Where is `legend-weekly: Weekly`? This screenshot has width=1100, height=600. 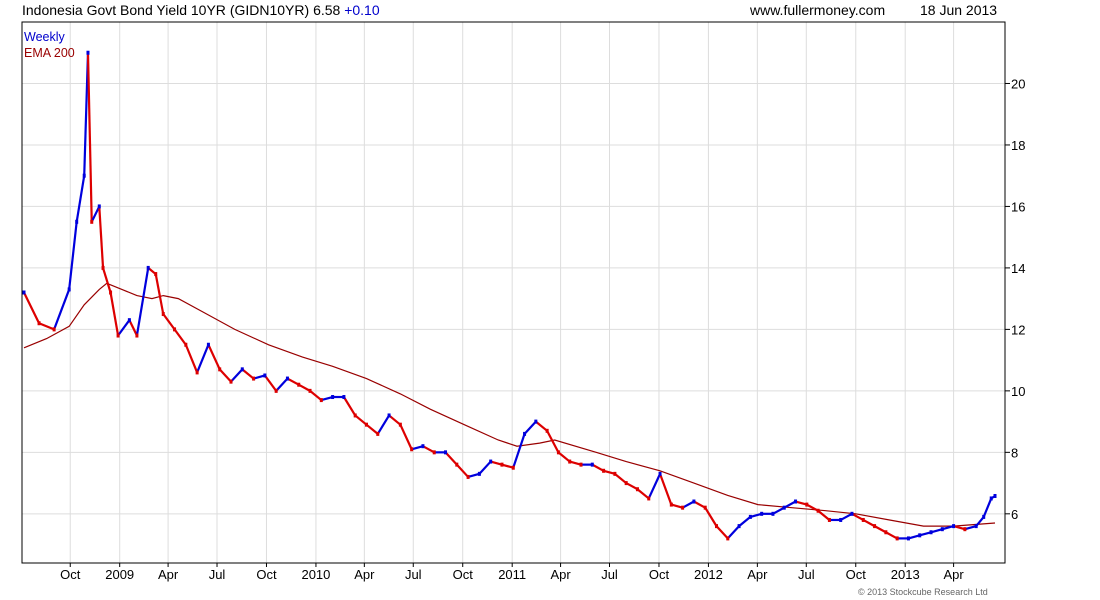
legend-weekly: Weekly is located at coordinates (44, 37).